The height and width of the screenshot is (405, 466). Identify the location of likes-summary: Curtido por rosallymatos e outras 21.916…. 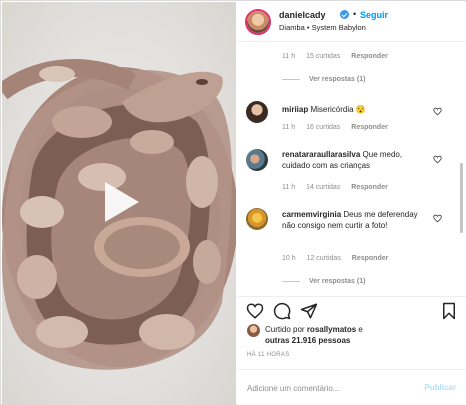
(351, 336).